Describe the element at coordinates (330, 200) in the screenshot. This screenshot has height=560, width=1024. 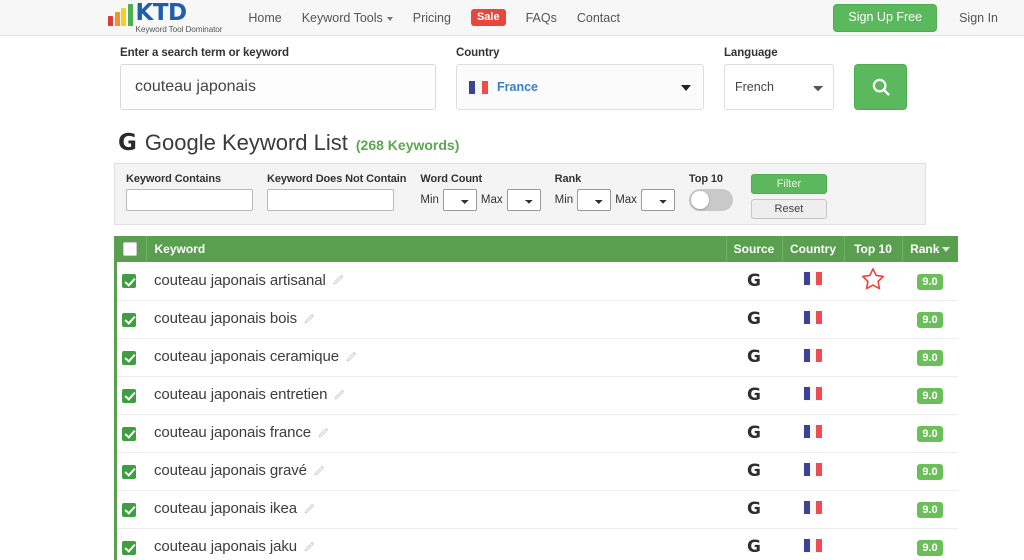
I see `keyword-not-contains-input` at that location.